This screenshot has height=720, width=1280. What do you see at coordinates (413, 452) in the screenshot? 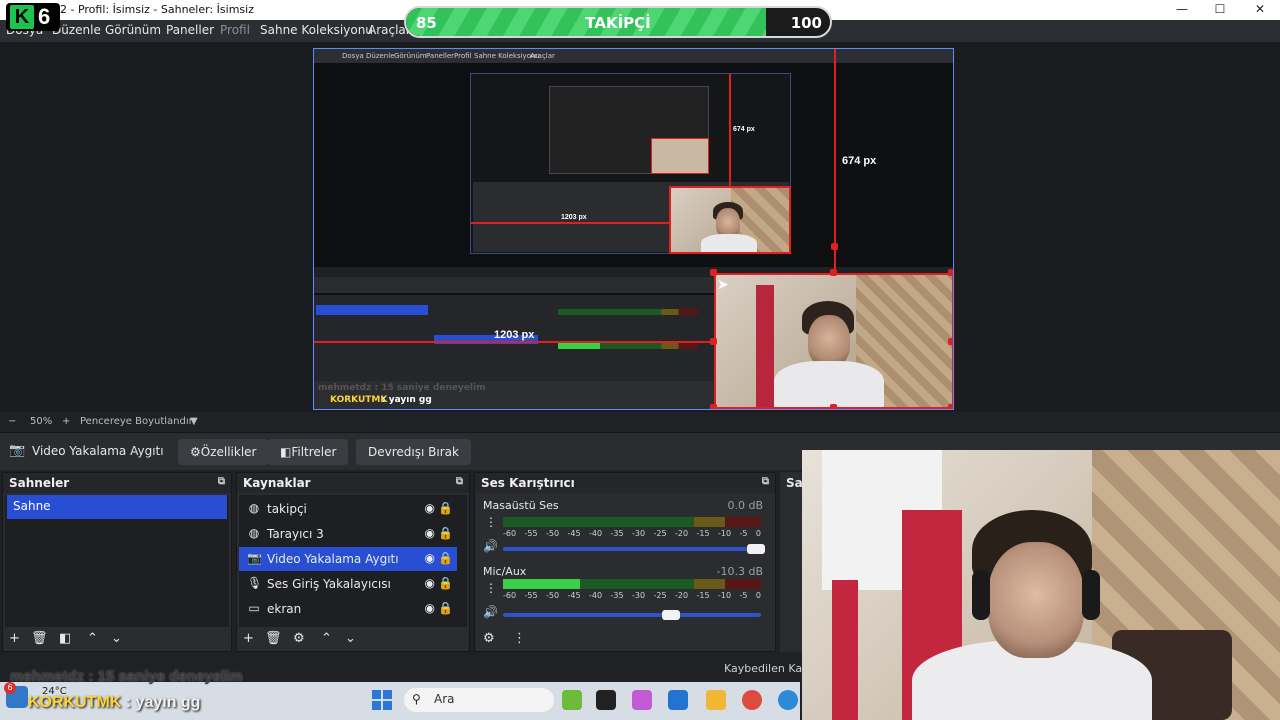
I see `deactivate-button: Devredışı Bırak` at bounding box center [413, 452].